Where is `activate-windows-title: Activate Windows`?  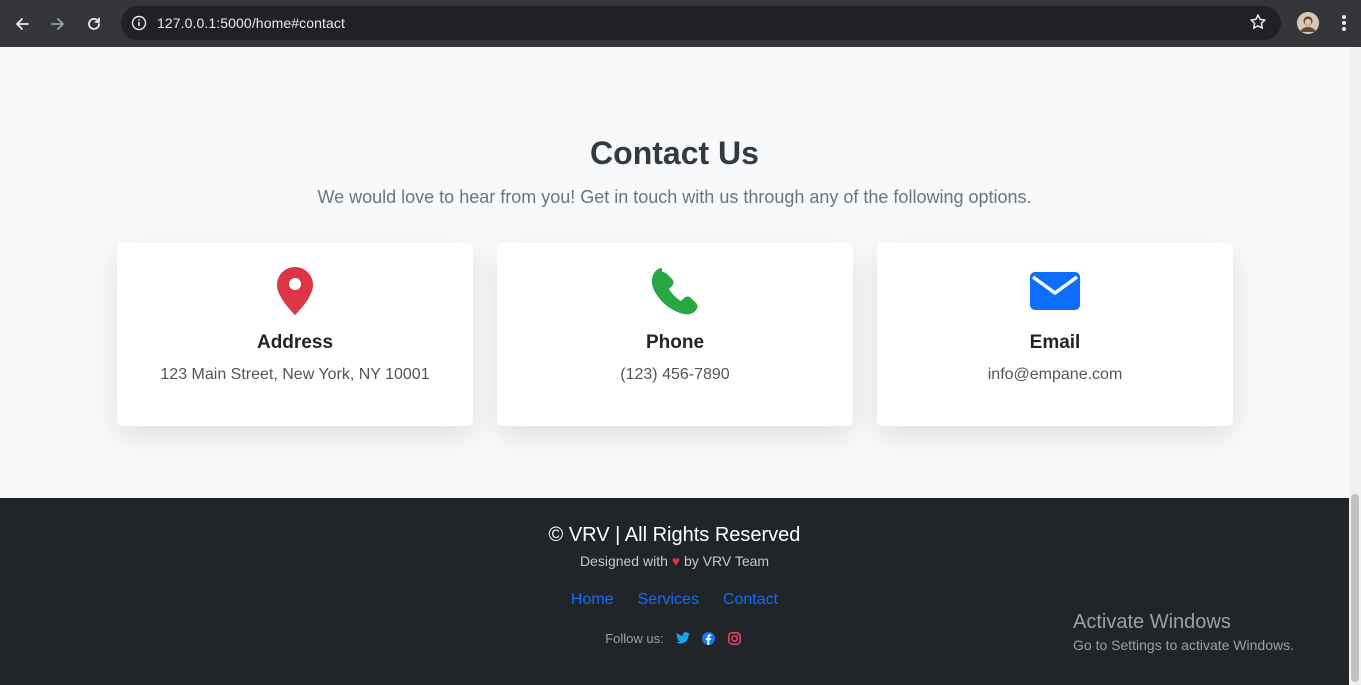 activate-windows-title: Activate Windows is located at coordinates (1152, 622).